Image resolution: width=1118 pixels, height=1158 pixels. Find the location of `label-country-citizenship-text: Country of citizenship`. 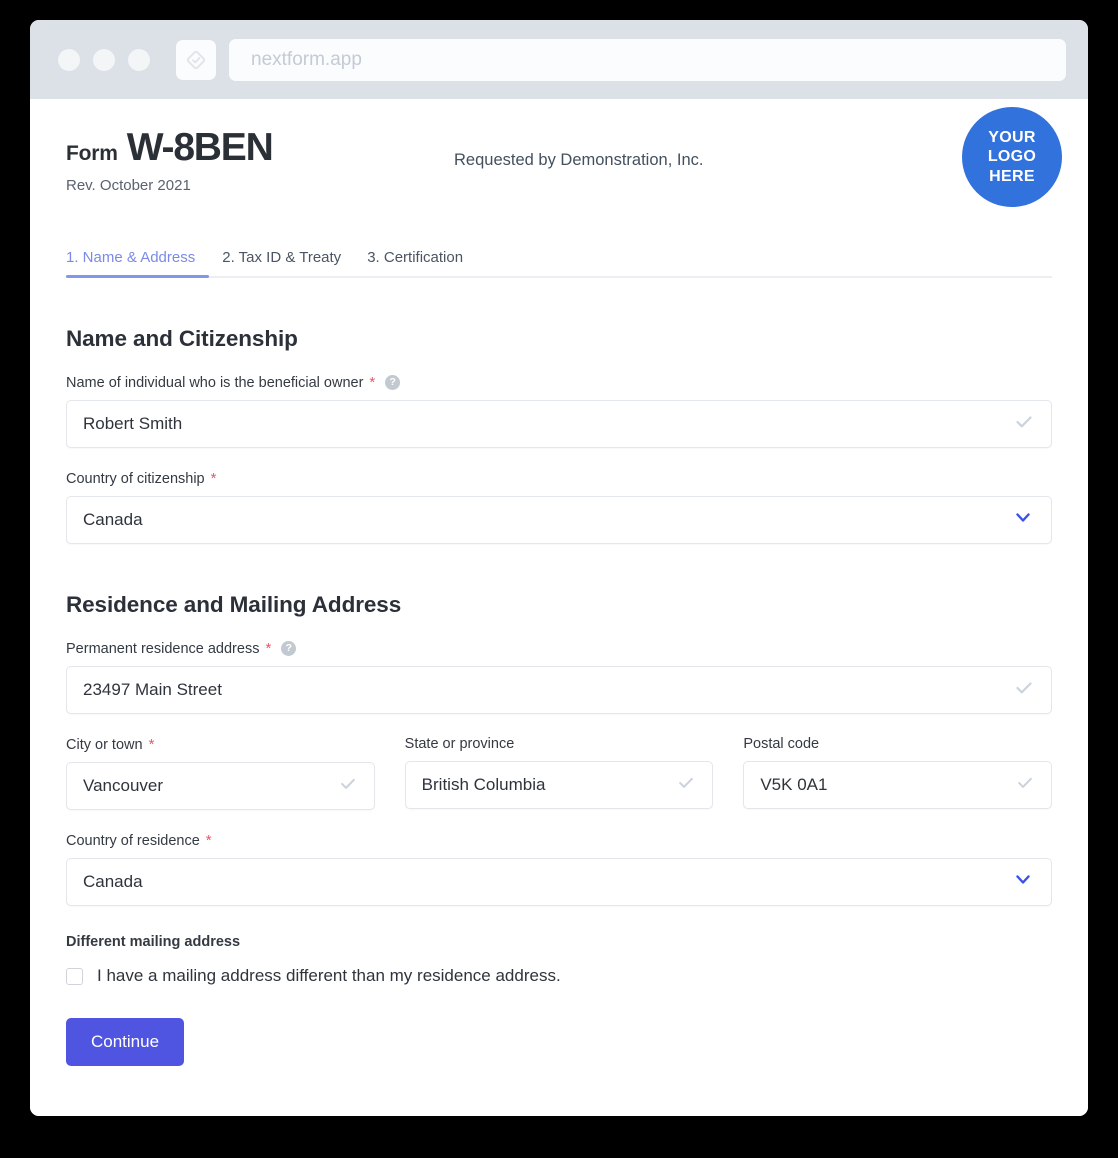

label-country-citizenship-text: Country of citizenship is located at coordinates (135, 478).